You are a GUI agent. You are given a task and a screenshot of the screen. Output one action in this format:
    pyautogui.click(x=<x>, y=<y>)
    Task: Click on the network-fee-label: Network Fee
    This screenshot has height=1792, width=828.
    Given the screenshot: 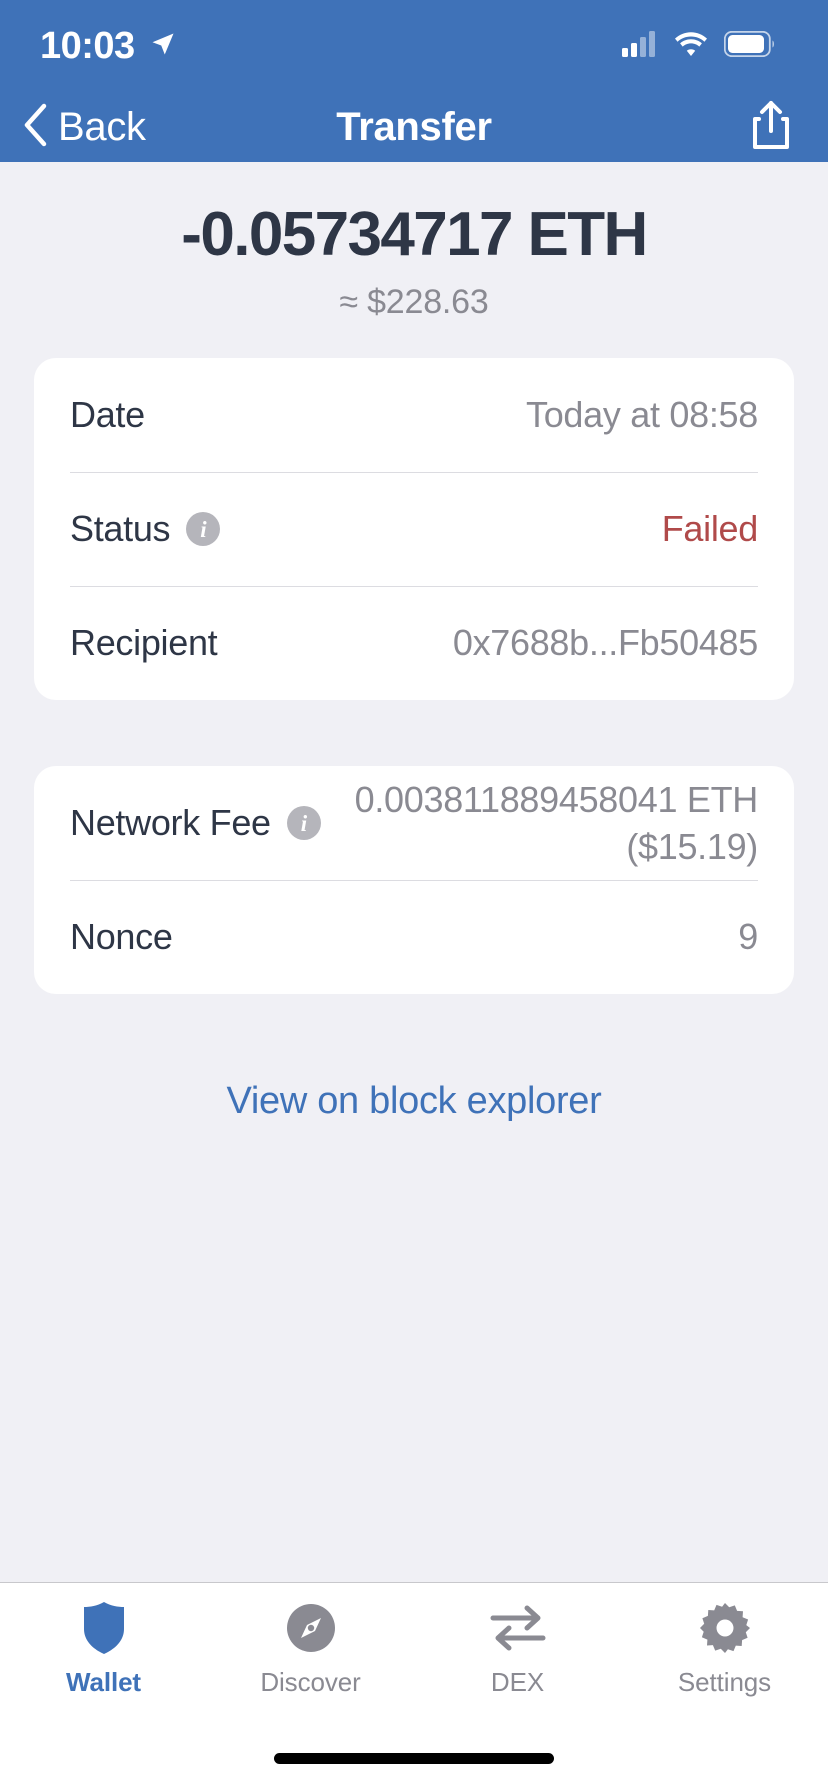 What is the action you would take?
    pyautogui.click(x=170, y=823)
    